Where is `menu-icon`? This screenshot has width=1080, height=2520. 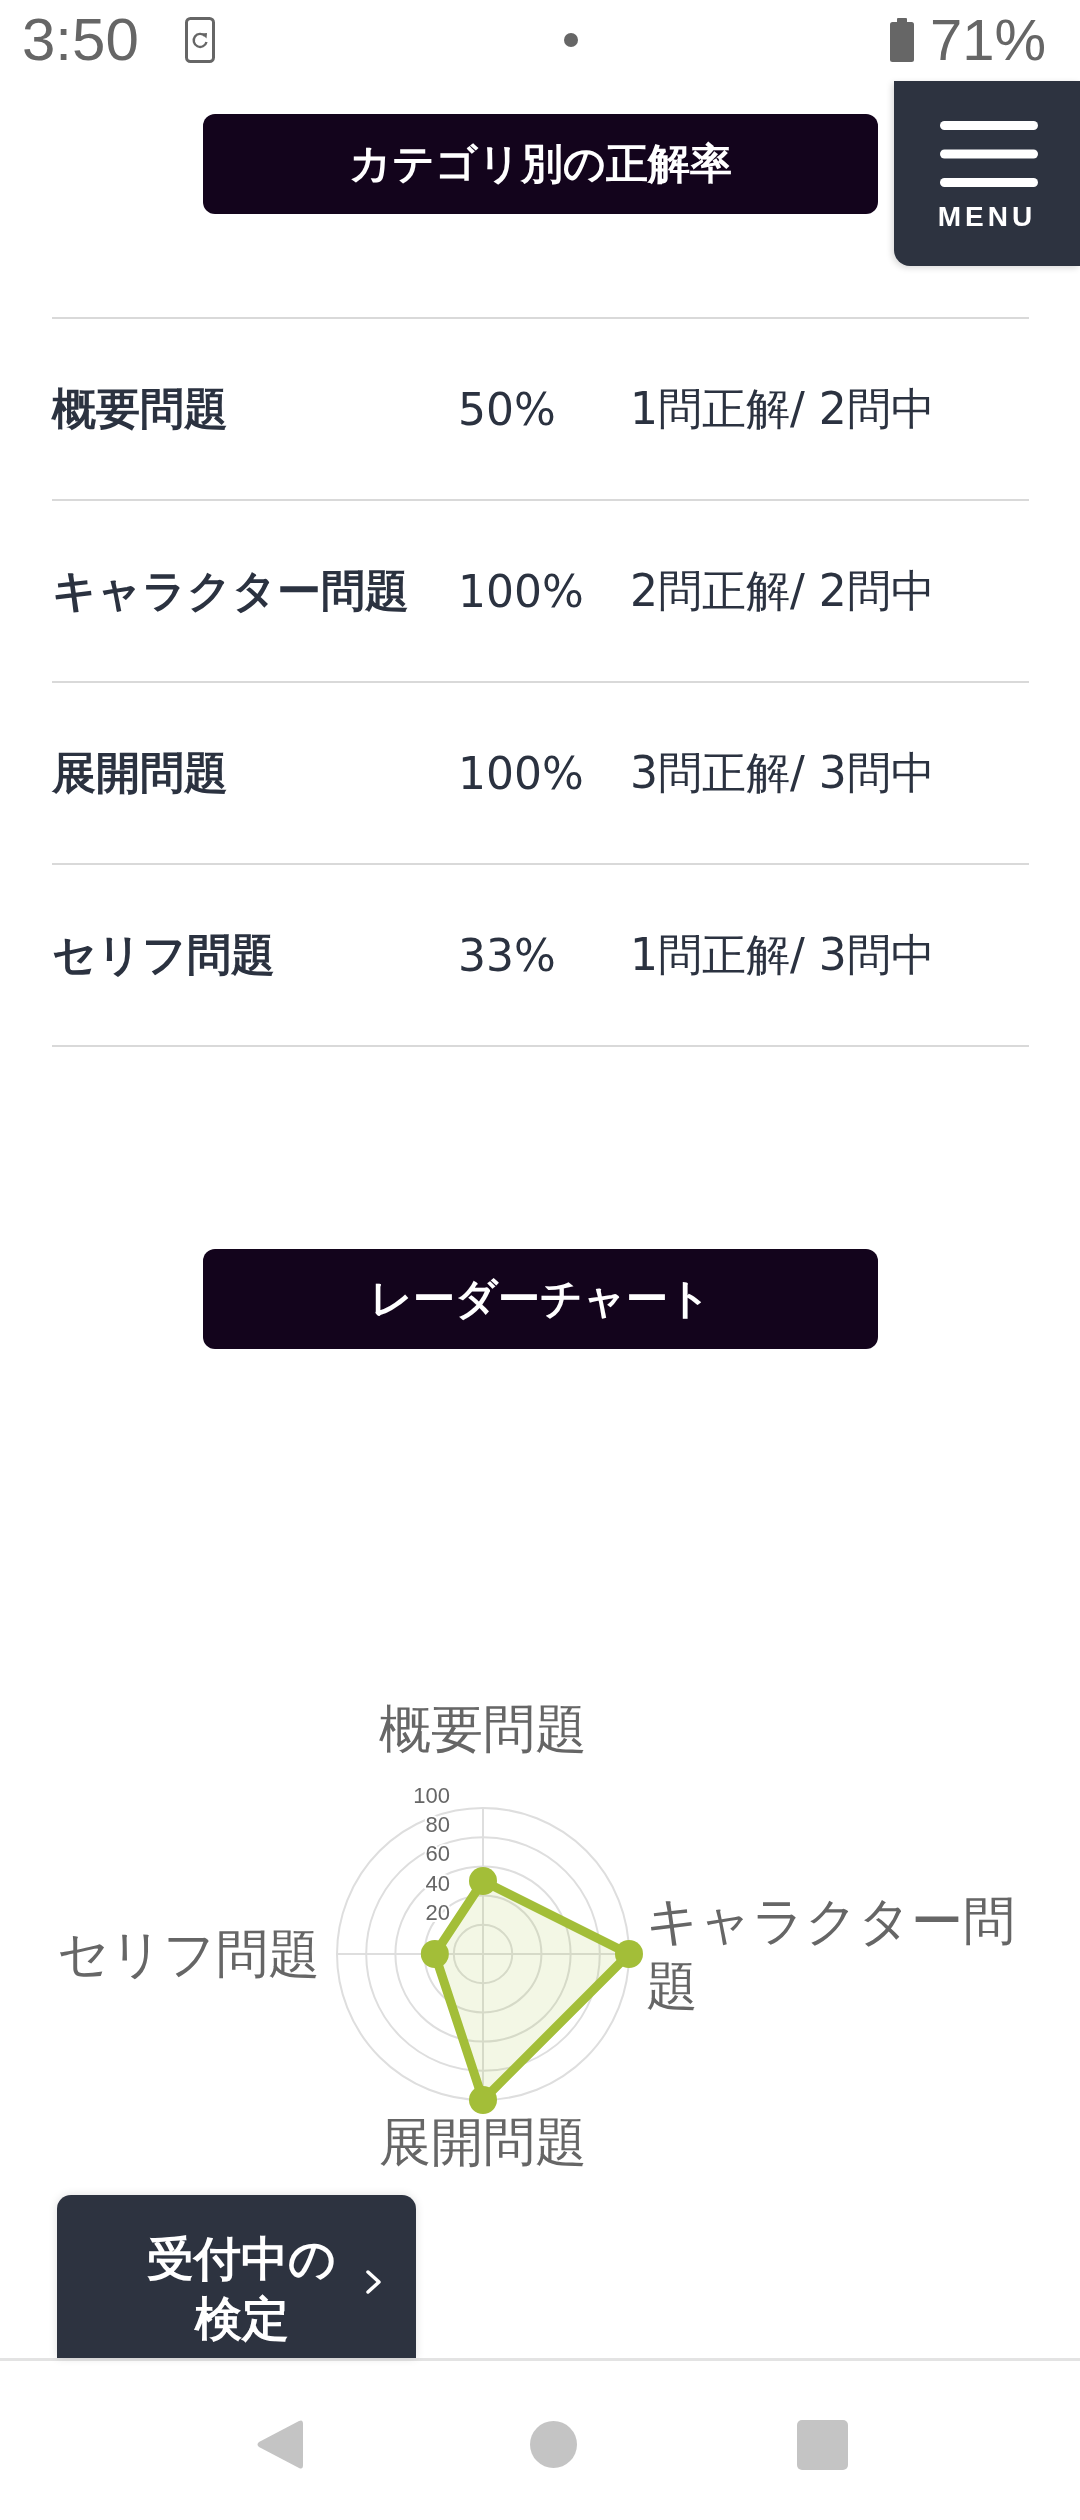
menu-icon is located at coordinates (989, 154).